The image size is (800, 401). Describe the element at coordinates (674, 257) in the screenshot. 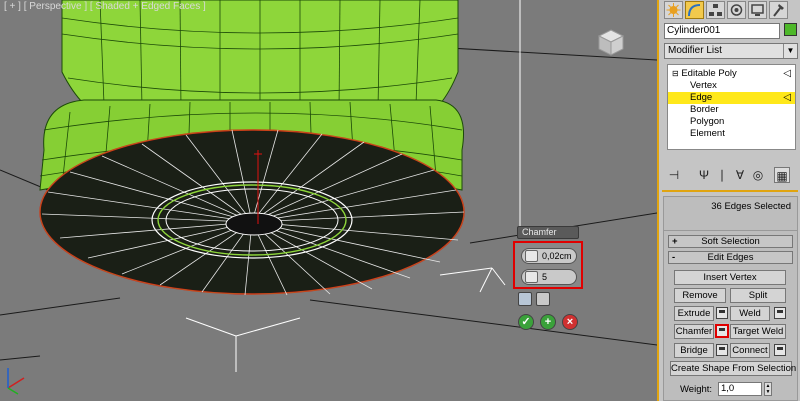

I see `rollout-sign: -` at that location.